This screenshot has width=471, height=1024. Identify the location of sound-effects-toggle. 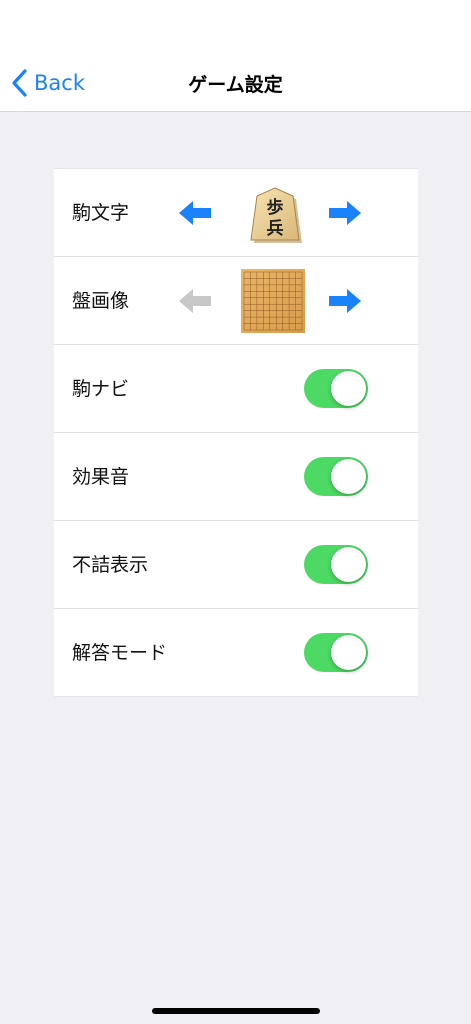
(336, 476).